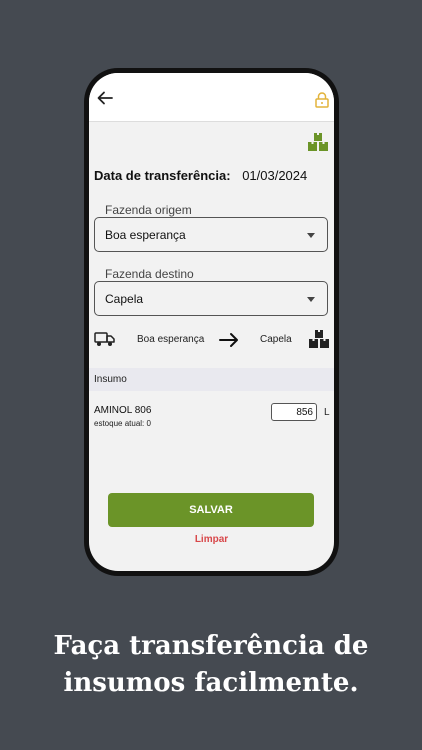 This screenshot has width=422, height=750. What do you see at coordinates (149, 274) in the screenshot?
I see `destination-farm-label: Fazenda destino` at bounding box center [149, 274].